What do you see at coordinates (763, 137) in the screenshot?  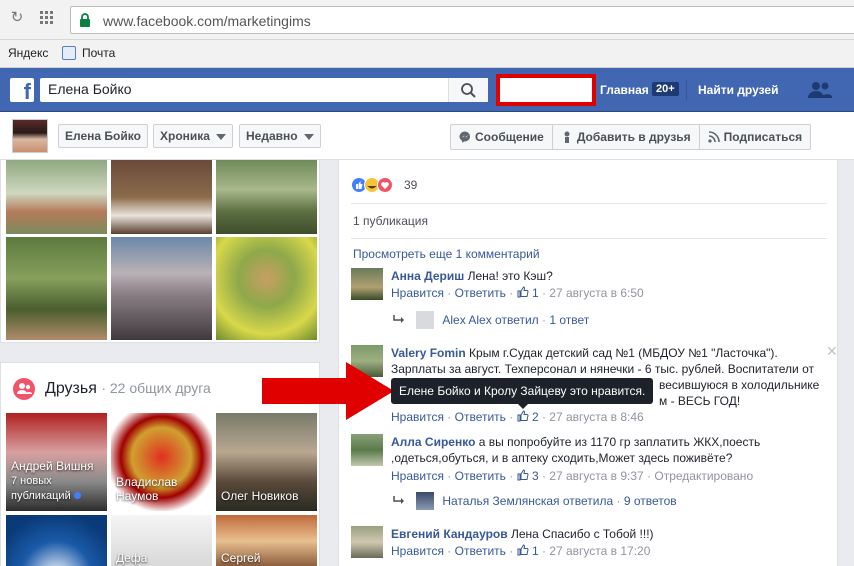 I see `follow-label: Подписаться` at bounding box center [763, 137].